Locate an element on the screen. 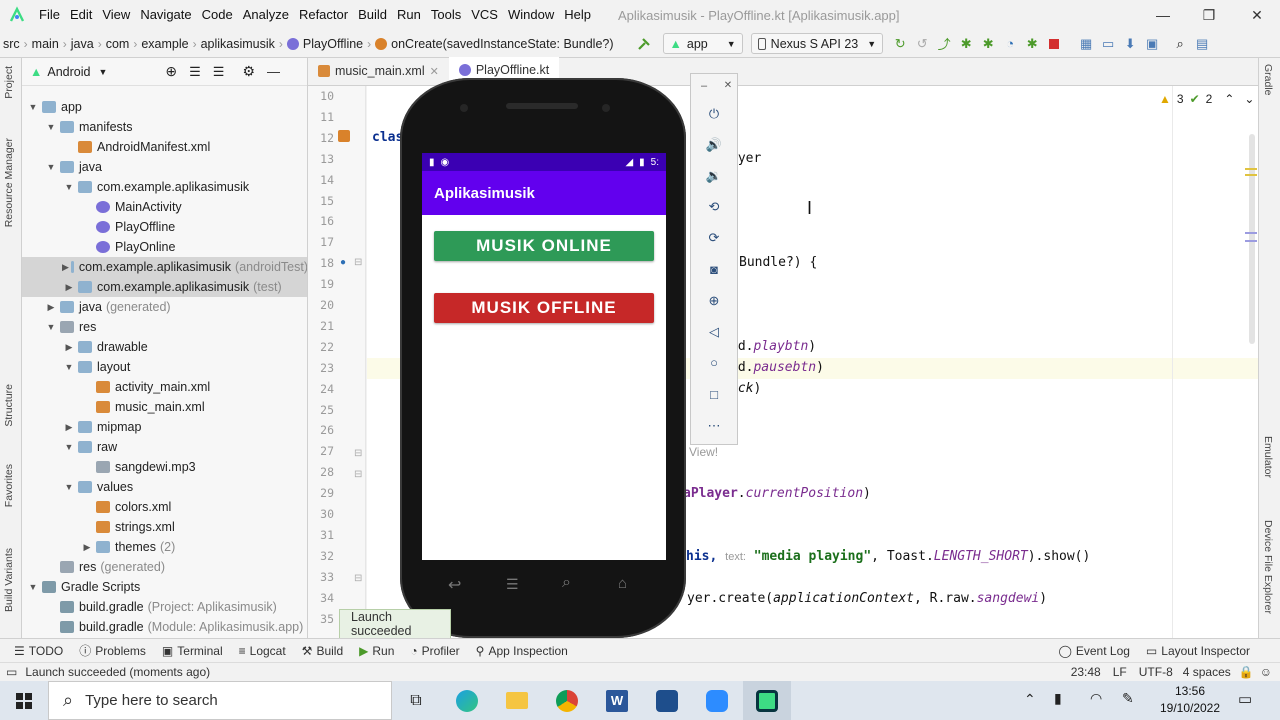 This screenshot has width=1280, height=720. taskbar-clock: 13:56 19/10/2022 is located at coordinates (1190, 700).